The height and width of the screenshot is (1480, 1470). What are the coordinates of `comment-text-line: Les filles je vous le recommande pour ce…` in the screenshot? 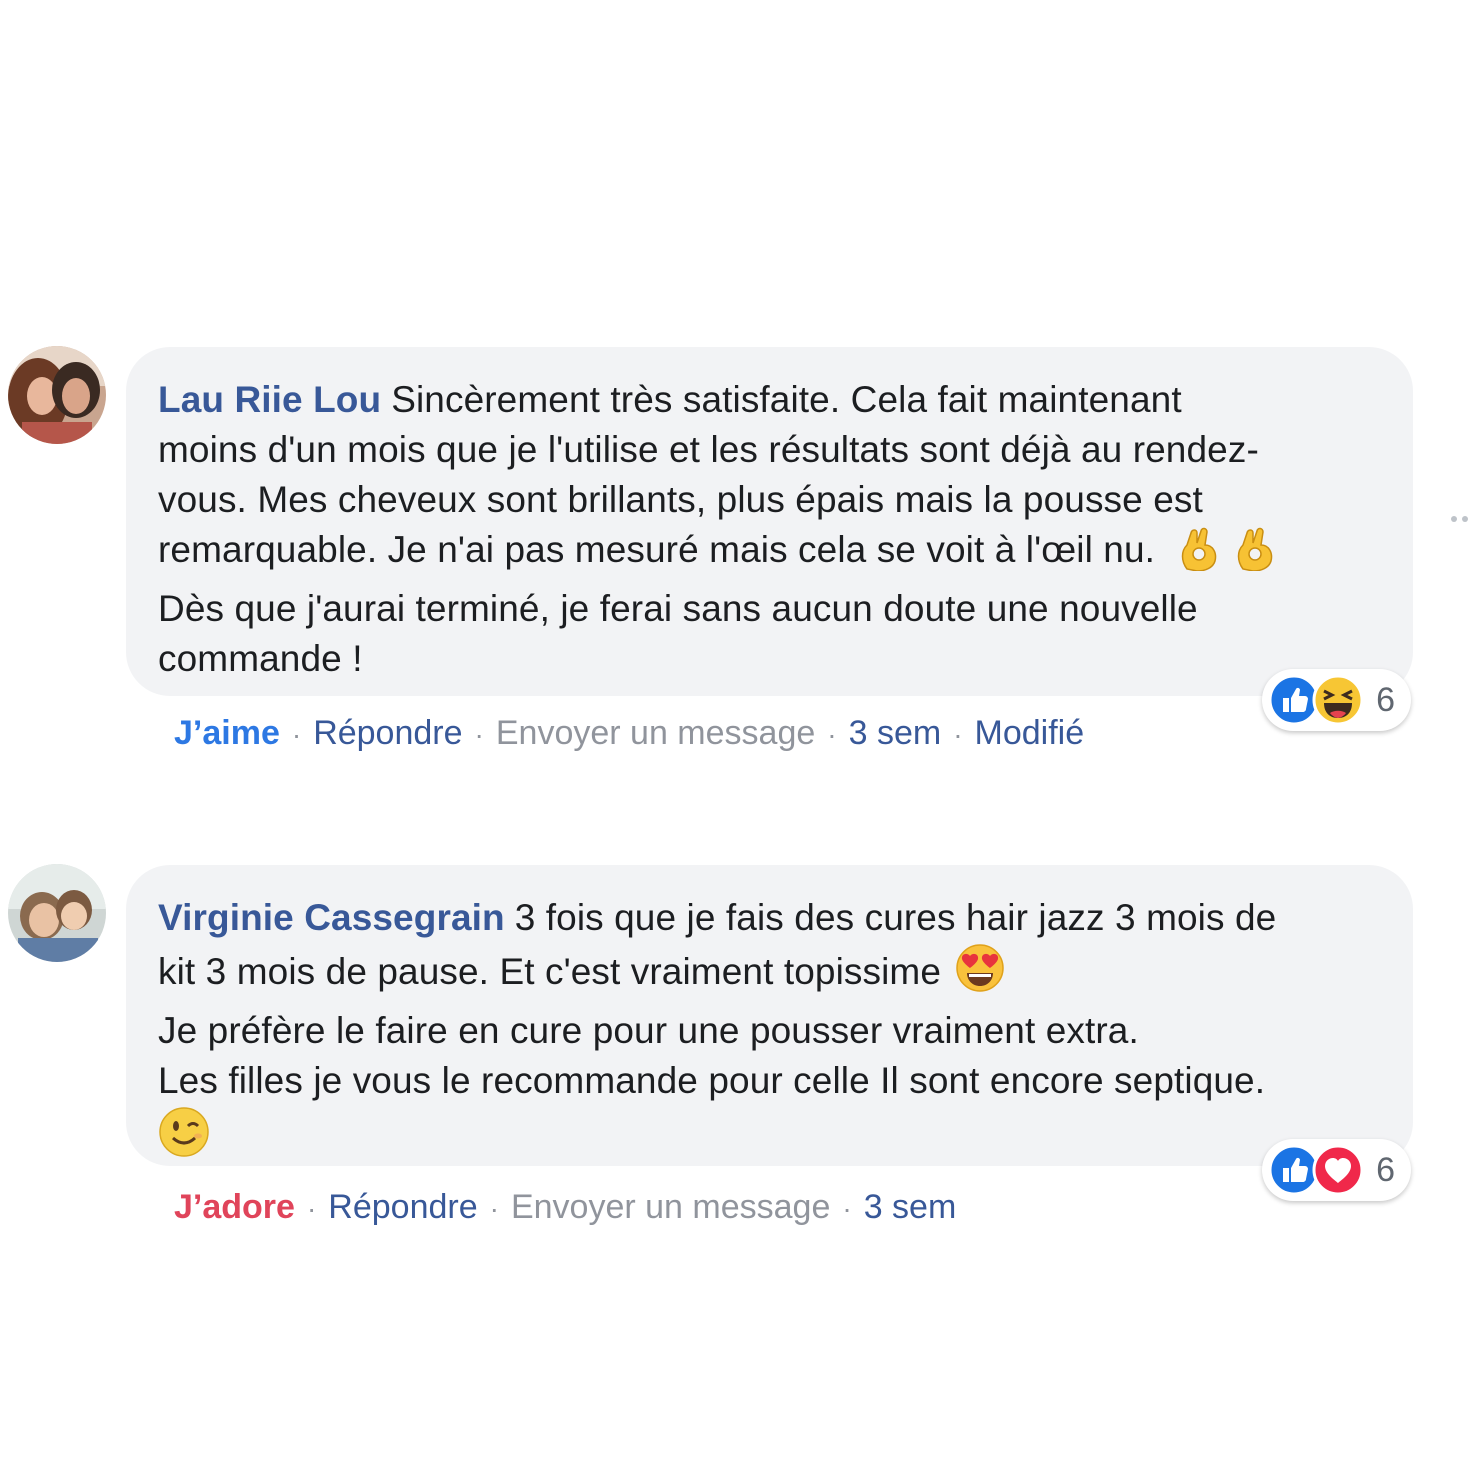 It's located at (712, 1080).